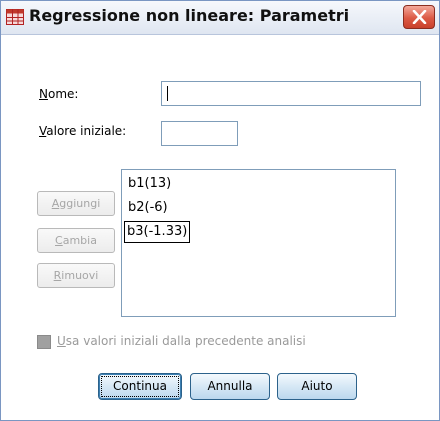  What do you see at coordinates (230, 386) in the screenshot?
I see `cancel-button: Annulla` at bounding box center [230, 386].